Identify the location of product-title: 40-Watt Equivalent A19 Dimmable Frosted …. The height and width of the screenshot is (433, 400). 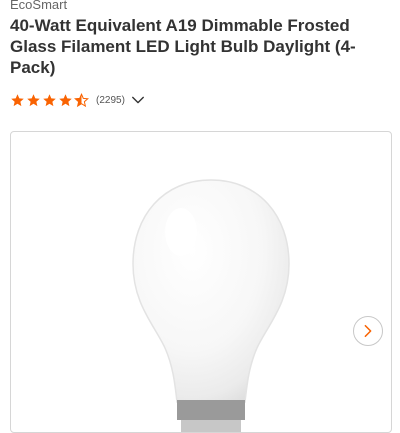
(183, 46).